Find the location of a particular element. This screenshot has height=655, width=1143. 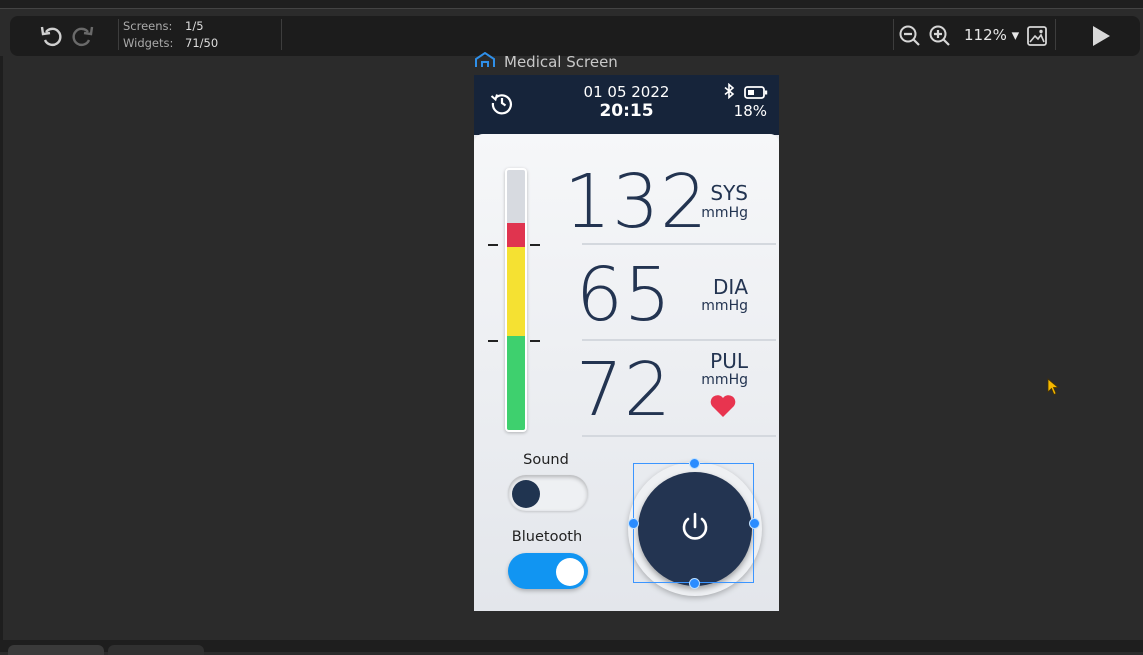

screen-title: Medical Screen is located at coordinates (546, 61).